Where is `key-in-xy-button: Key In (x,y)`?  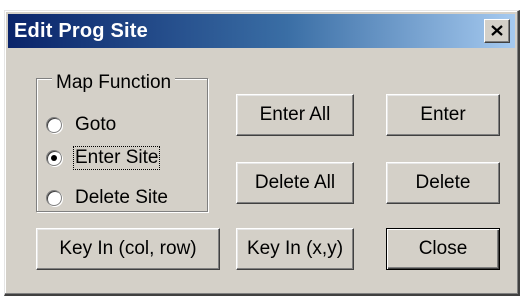 key-in-xy-button: Key In (x,y) is located at coordinates (295, 249).